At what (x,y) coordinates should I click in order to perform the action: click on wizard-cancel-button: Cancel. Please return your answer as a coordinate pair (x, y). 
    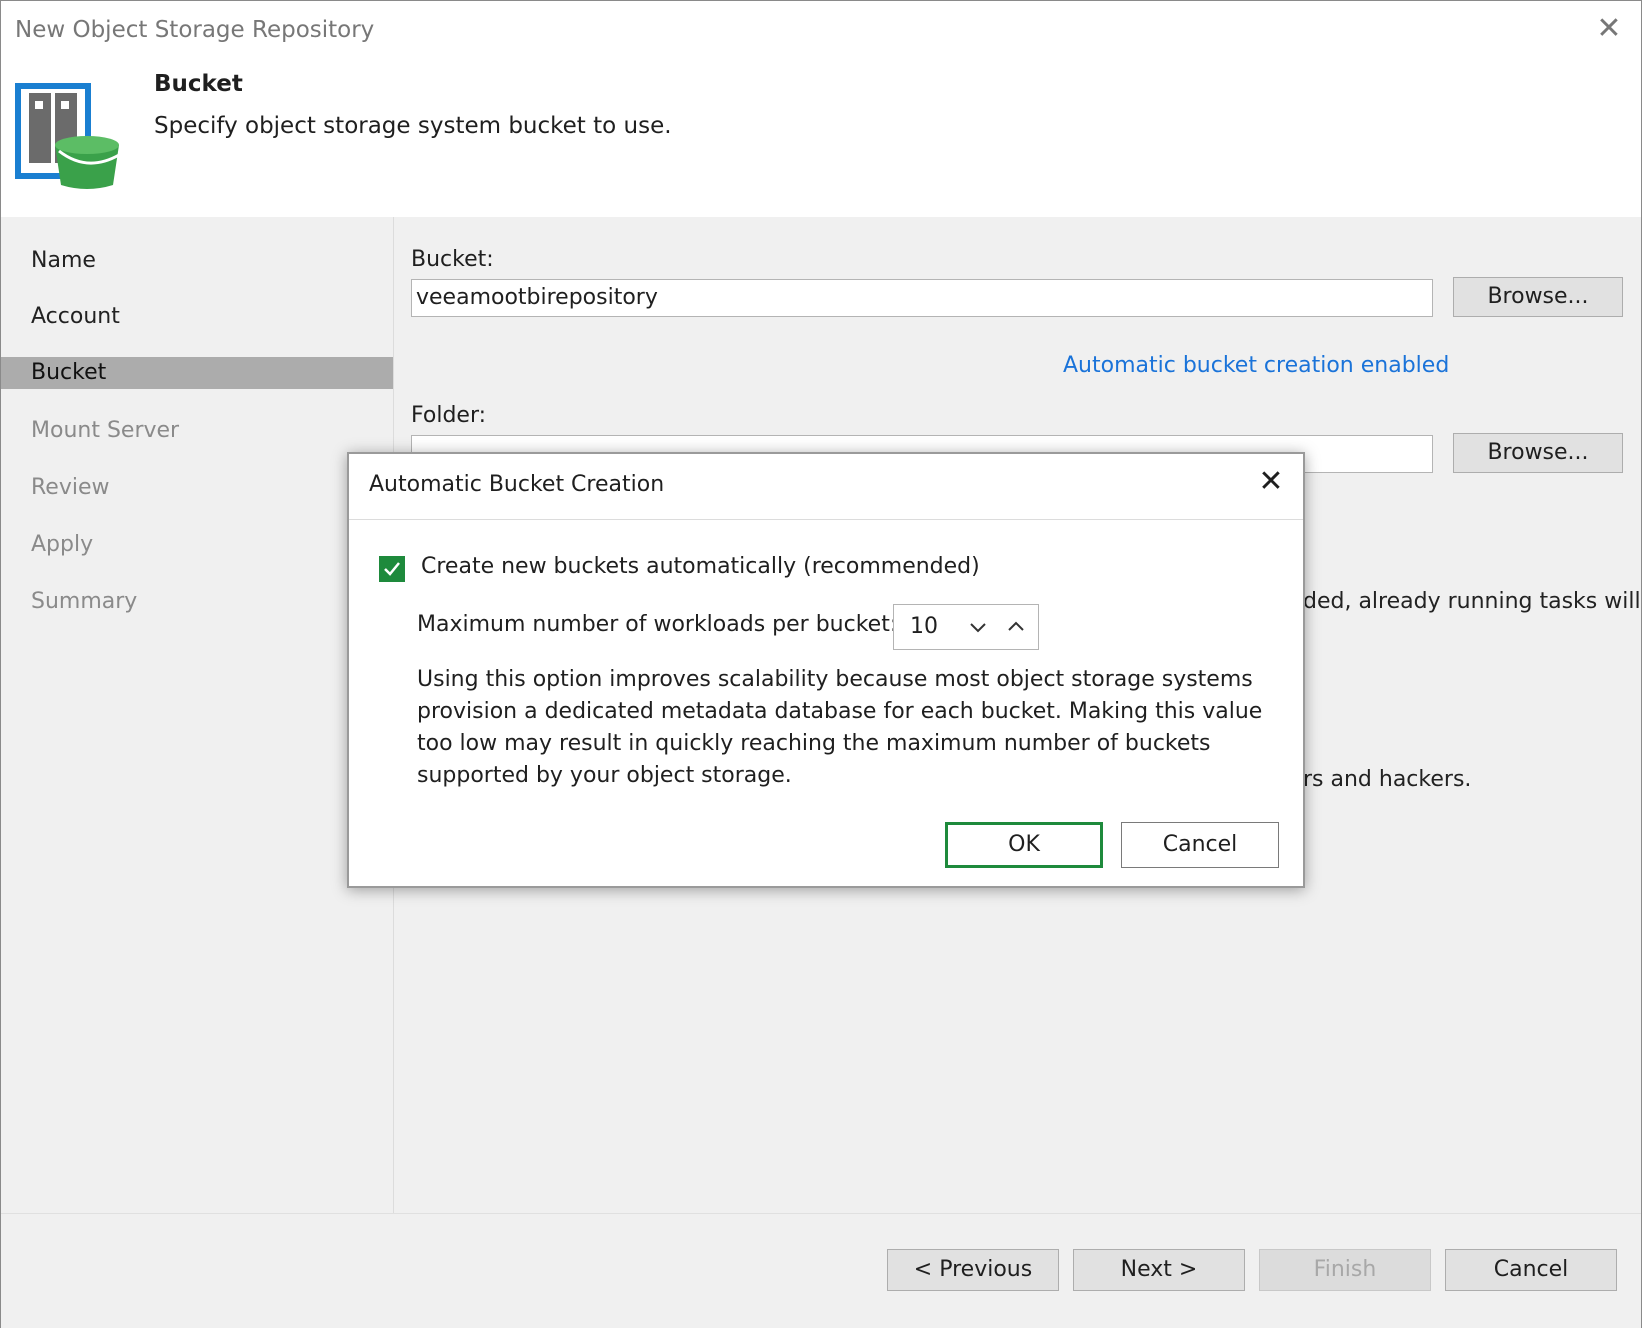
    Looking at the image, I should click on (1531, 1270).